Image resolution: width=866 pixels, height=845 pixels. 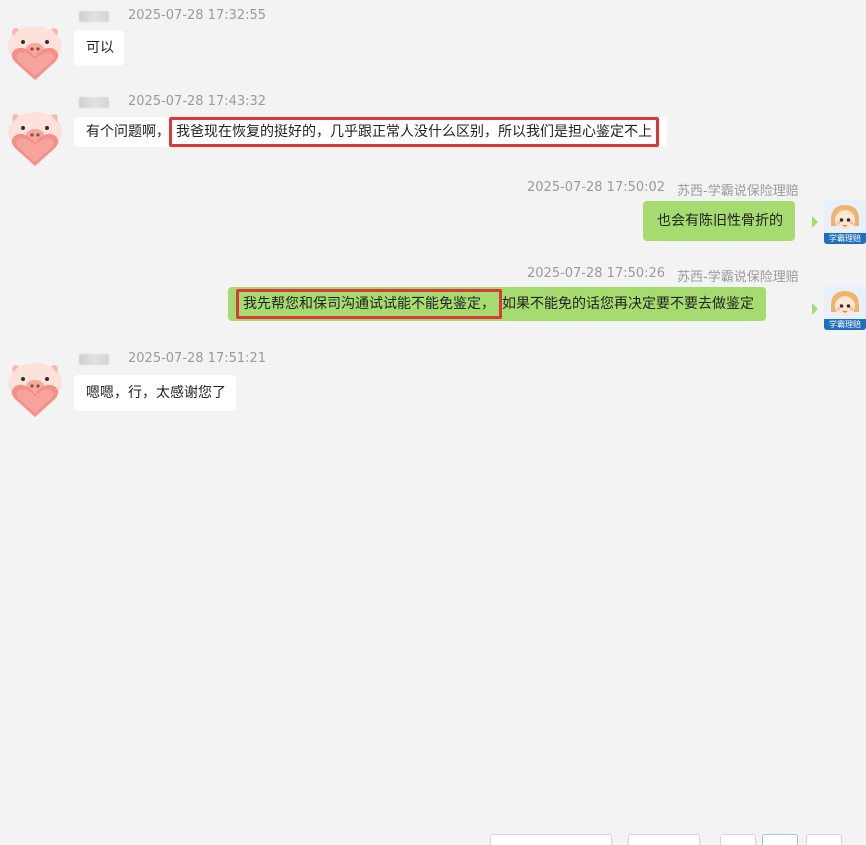 I want to click on message-row: 2025-07-28 17:51:21 嗯嗯，行，太感谢您了, so click(x=433, y=380).